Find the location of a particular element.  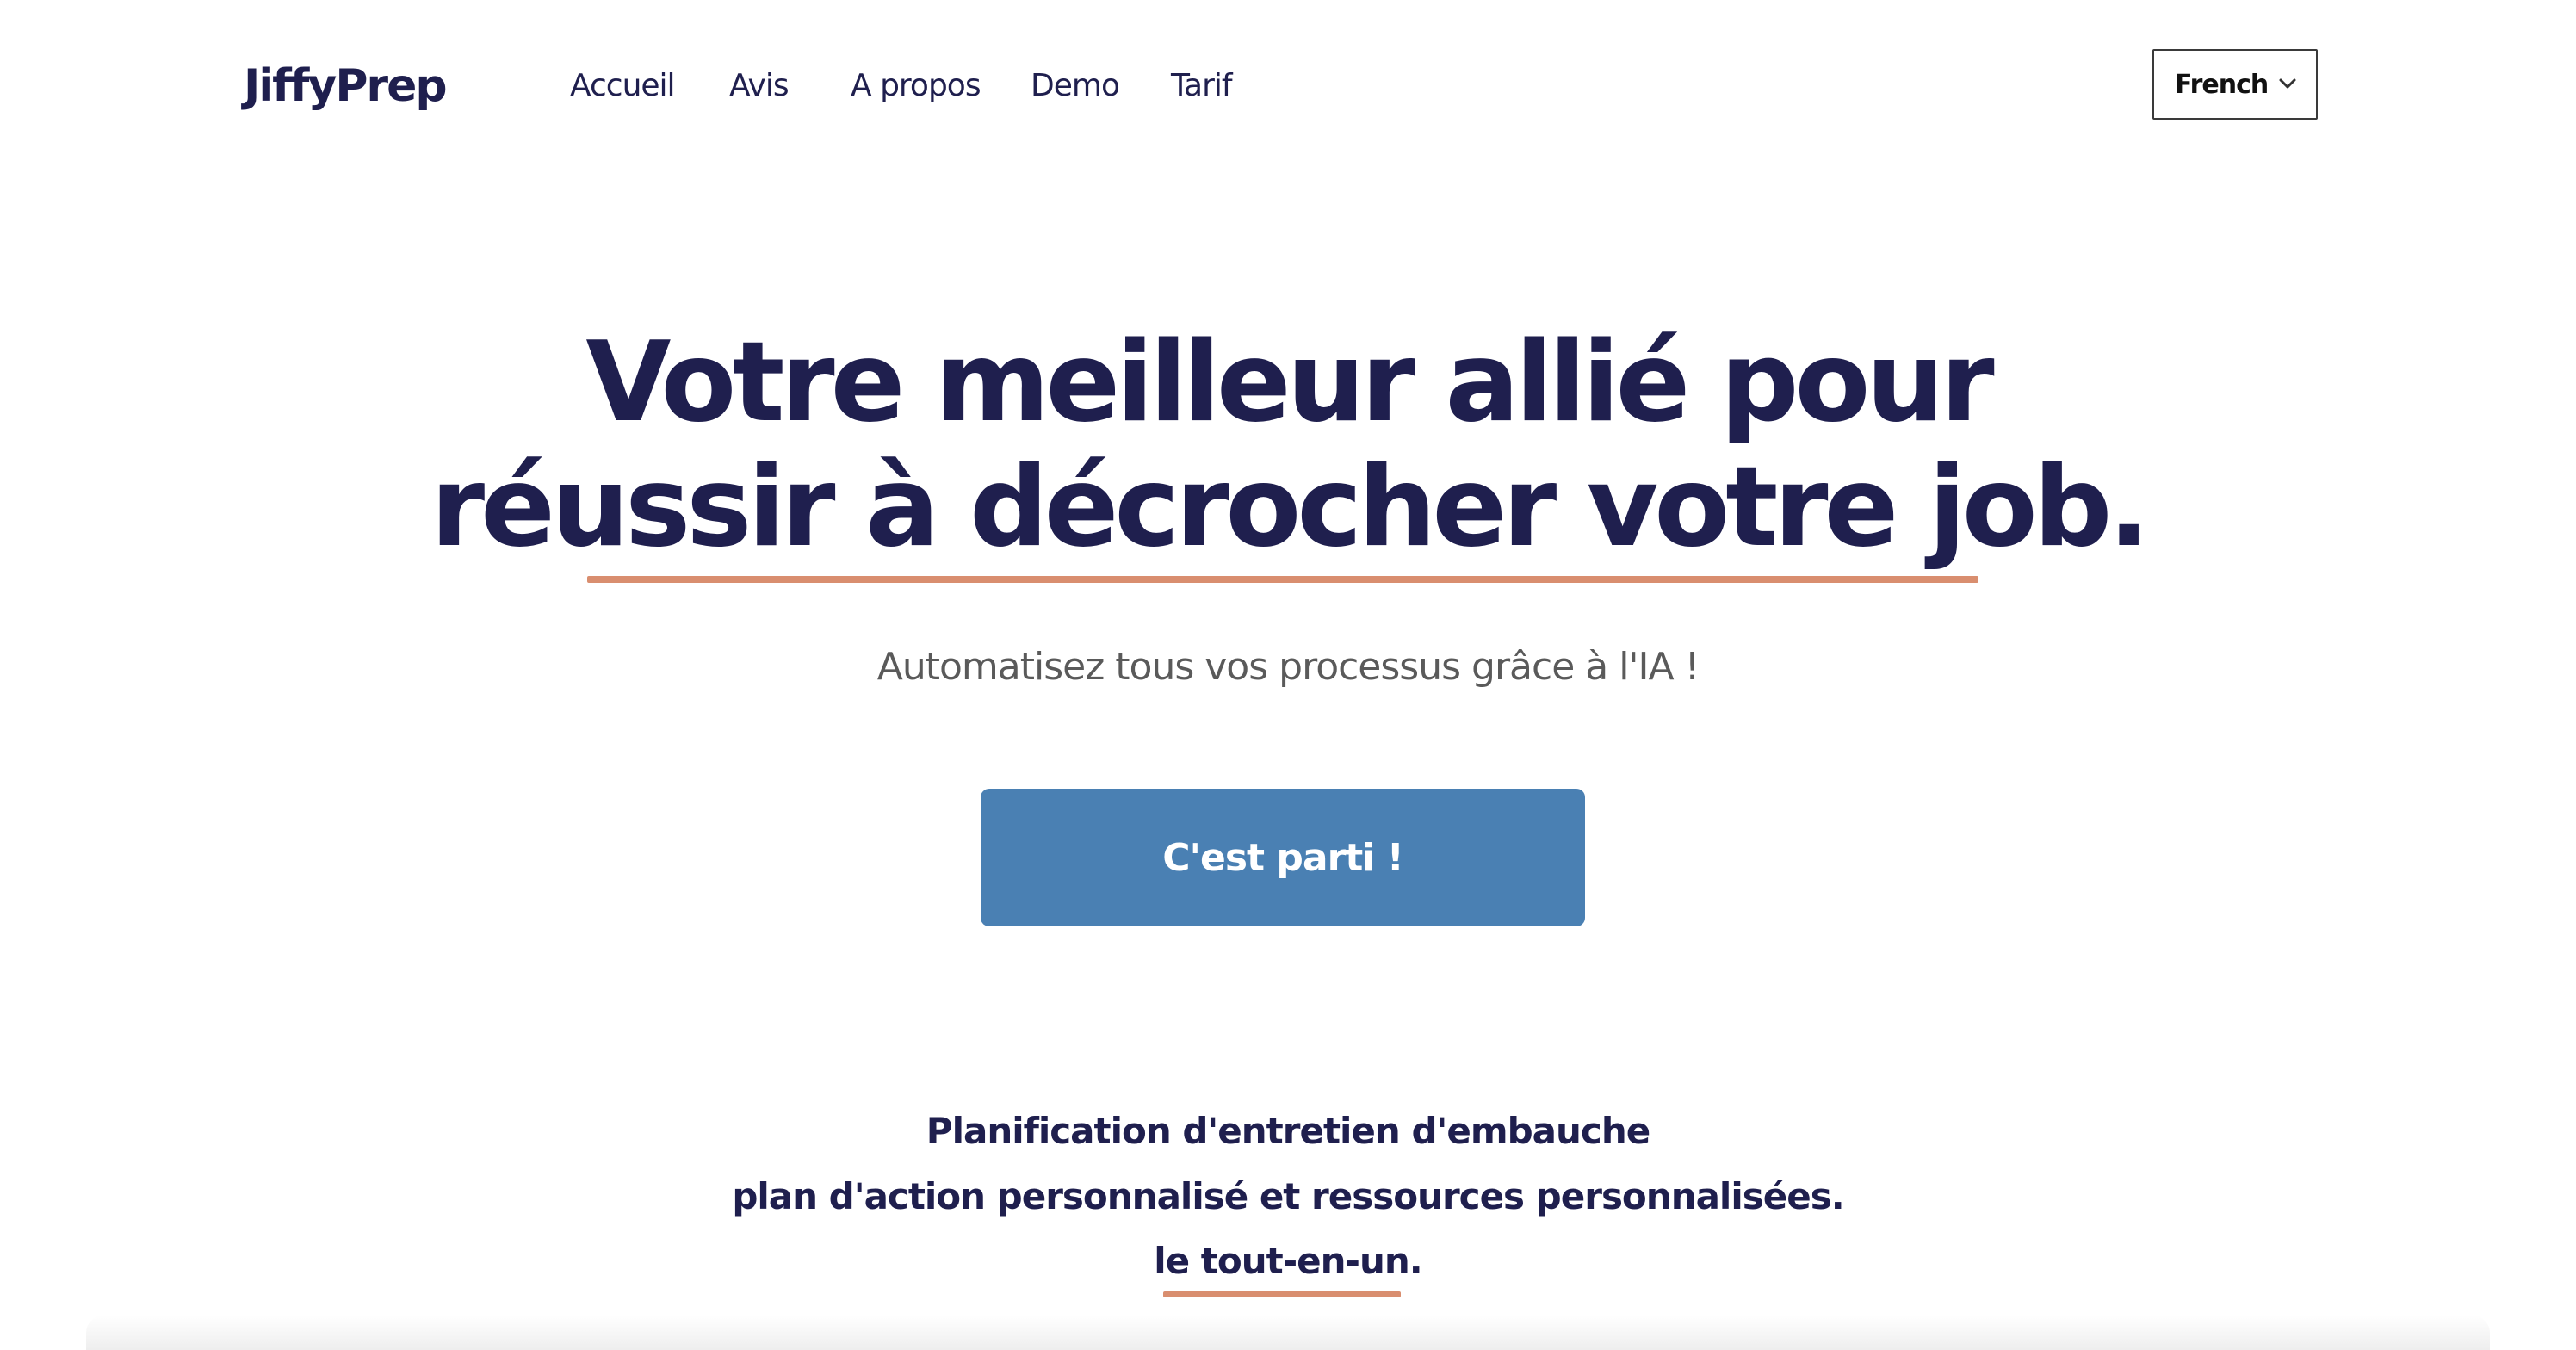

nav-item-a-propos: A propos is located at coordinates (916, 86).